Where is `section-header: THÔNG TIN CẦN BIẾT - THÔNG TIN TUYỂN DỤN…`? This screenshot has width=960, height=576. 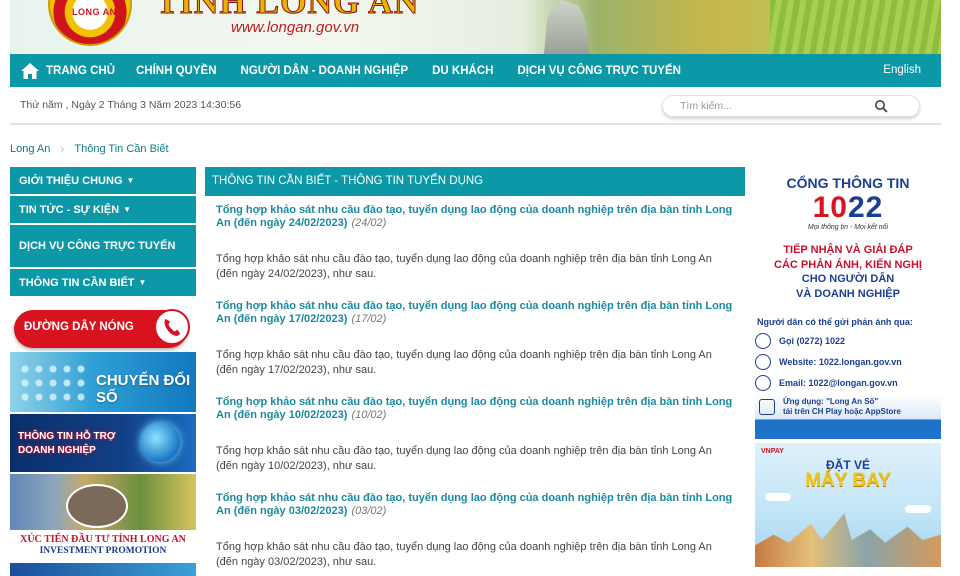 section-header: THÔNG TIN CẦN BIẾT - THÔNG TIN TUYỂN DỤN… is located at coordinates (475, 181).